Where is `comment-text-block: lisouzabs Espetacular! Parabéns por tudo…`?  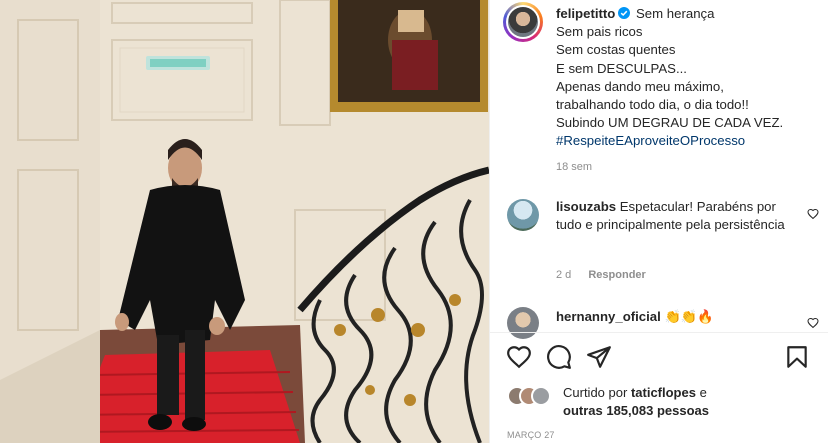 comment-text-block: lisouzabs Espetacular! Parabéns por tudo… is located at coordinates (676, 216).